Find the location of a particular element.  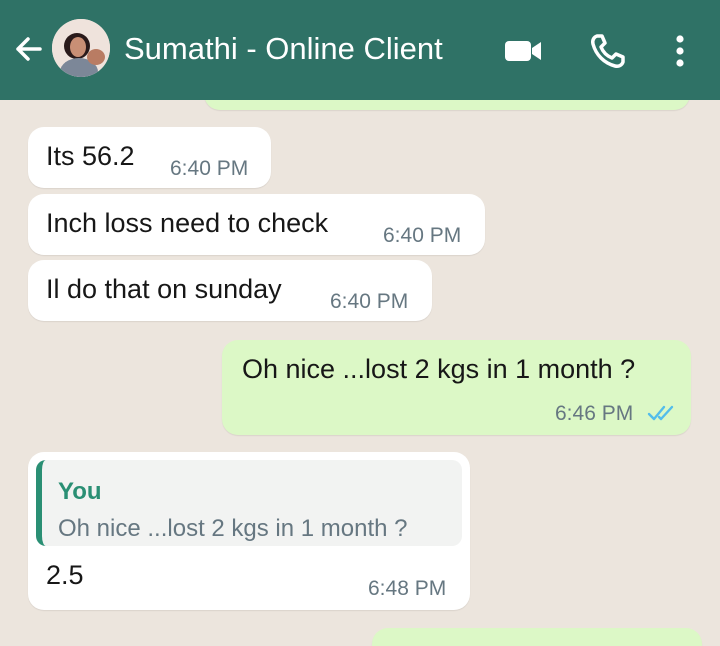

message-time: 6:46 PM is located at coordinates (594, 413).